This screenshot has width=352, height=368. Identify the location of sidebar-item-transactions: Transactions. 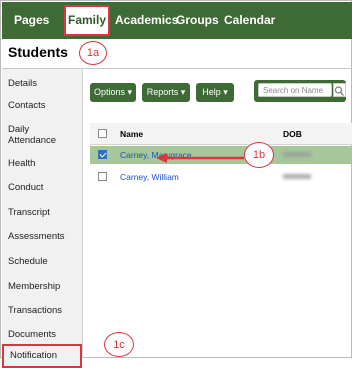
(35, 310).